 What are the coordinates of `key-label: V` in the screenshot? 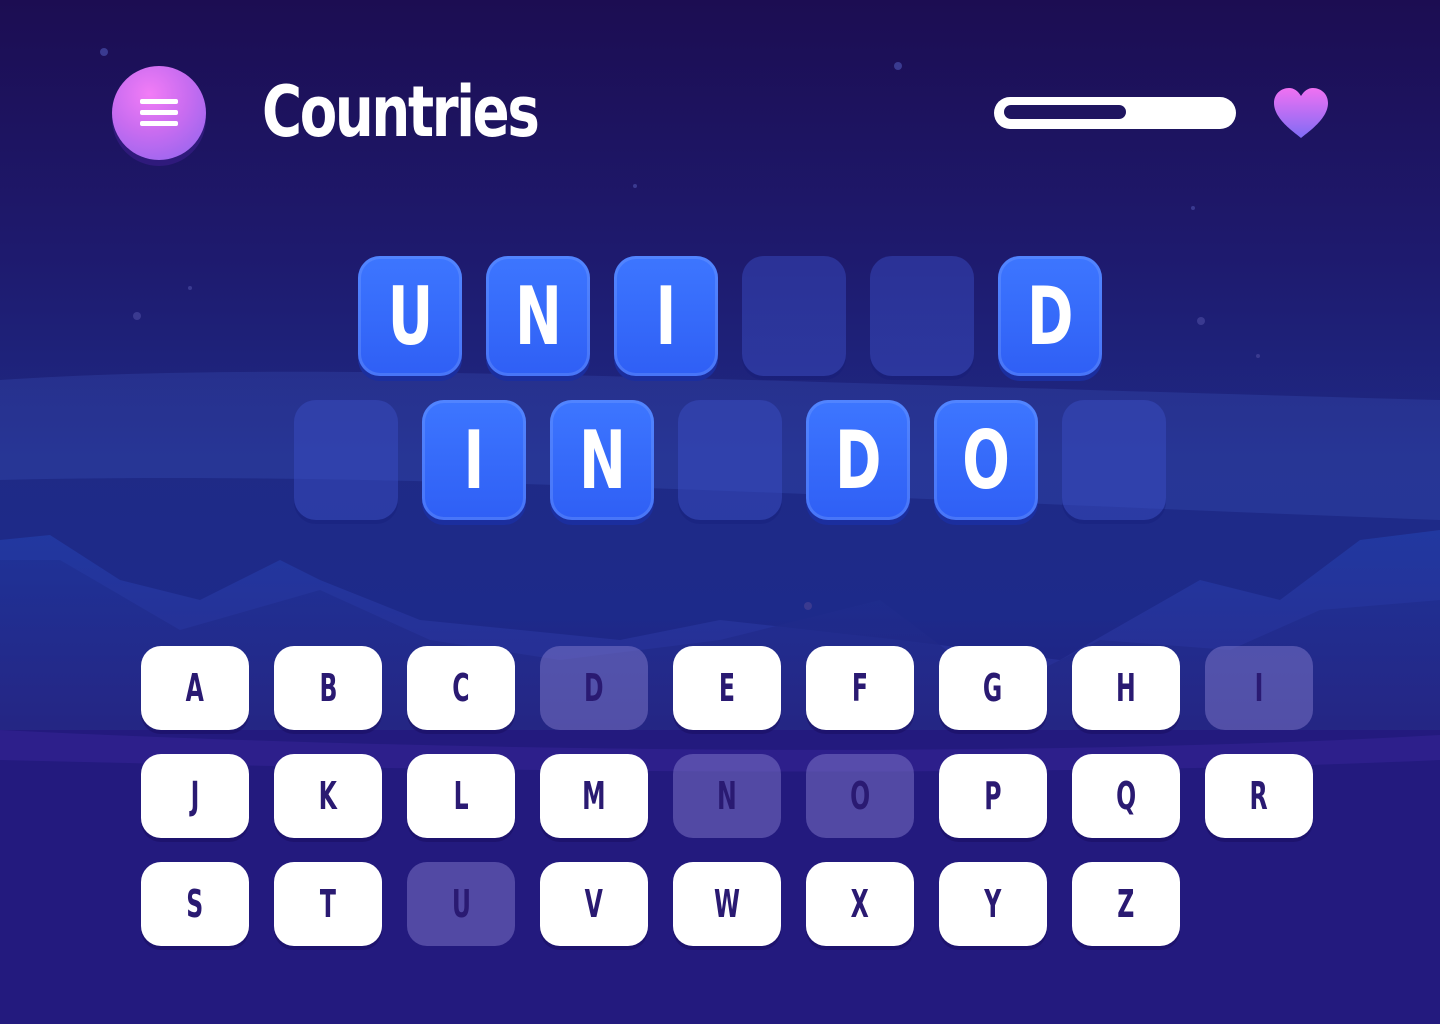 It's located at (594, 904).